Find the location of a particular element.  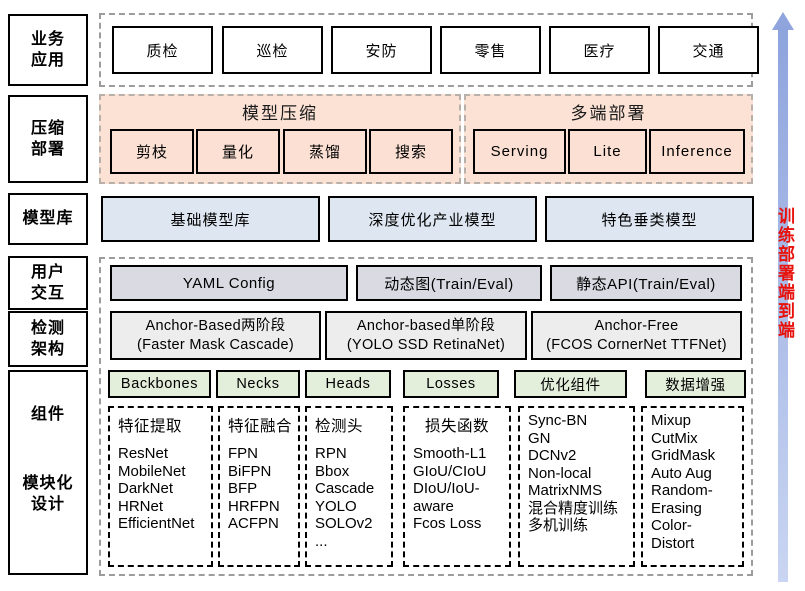

compression-item-2-label: 蒸馏 is located at coordinates (324, 152).